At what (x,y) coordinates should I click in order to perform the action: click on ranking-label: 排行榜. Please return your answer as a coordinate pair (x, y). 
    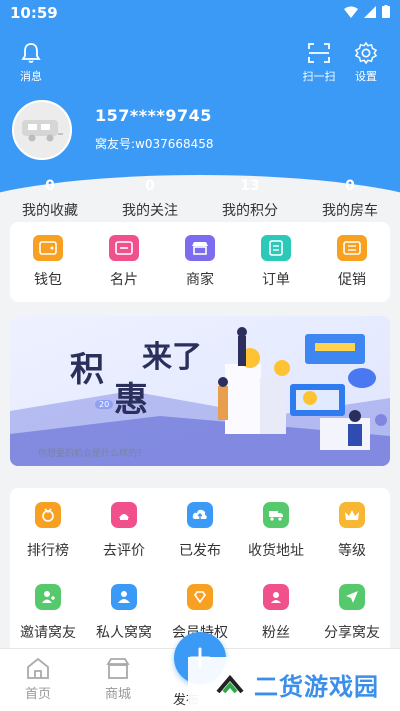
    Looking at the image, I should click on (48, 551).